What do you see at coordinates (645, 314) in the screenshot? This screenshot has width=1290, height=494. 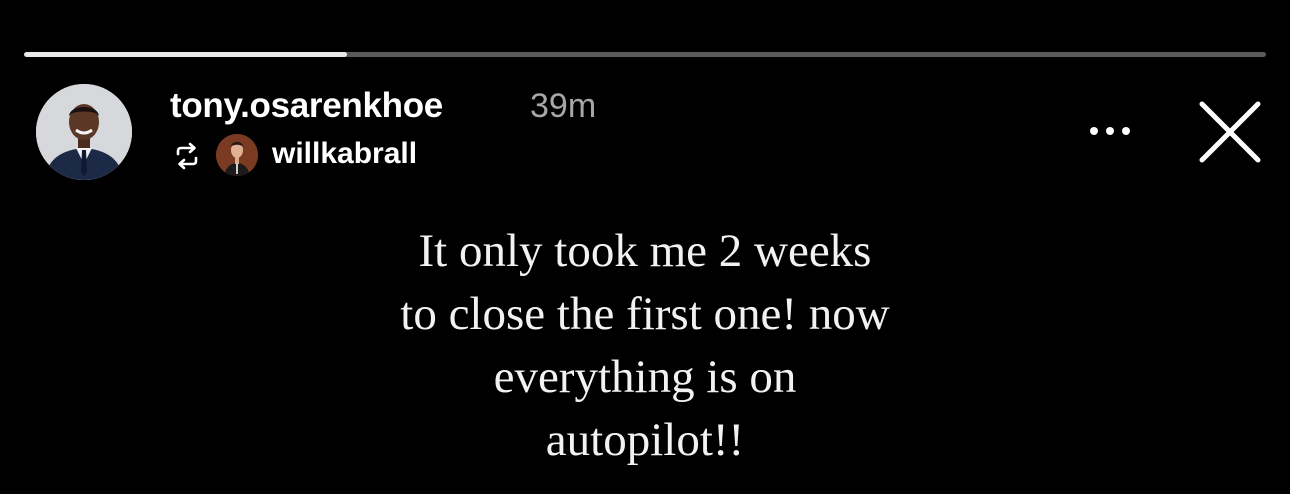 I see `story-line: to close the first one! now` at bounding box center [645, 314].